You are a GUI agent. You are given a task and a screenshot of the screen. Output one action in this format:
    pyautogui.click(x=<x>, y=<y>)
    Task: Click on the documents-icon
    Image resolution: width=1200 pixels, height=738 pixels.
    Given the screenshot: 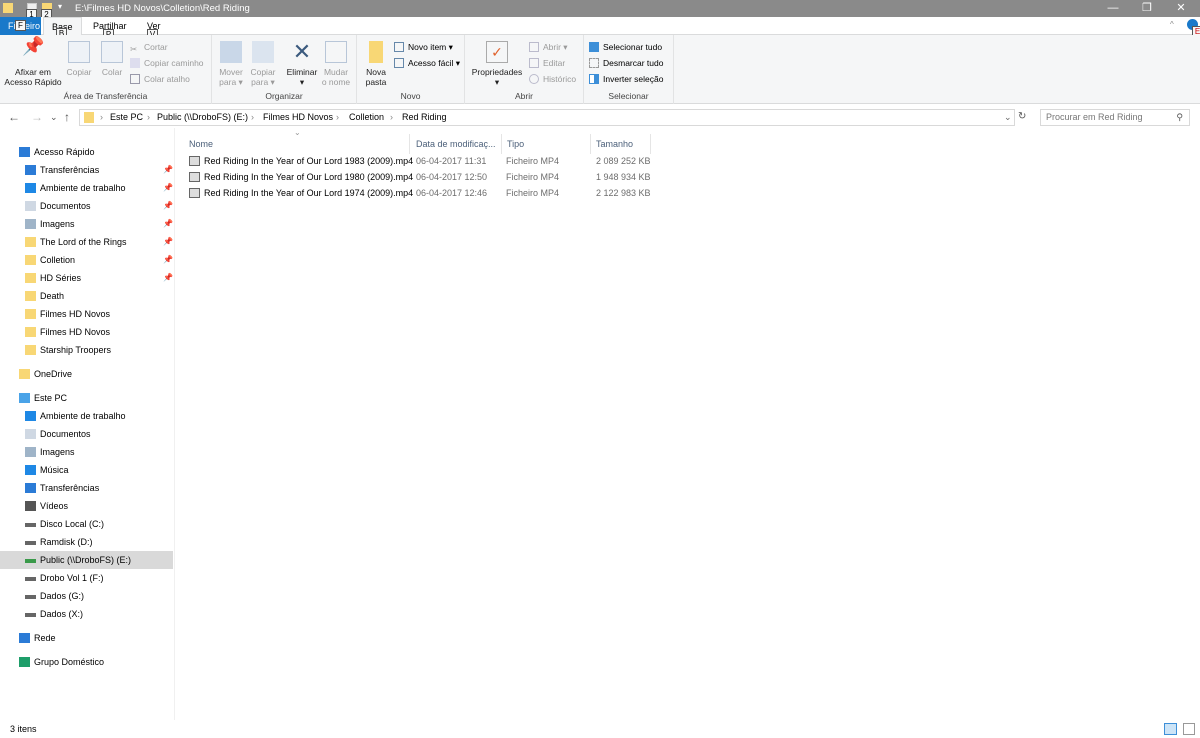 What is the action you would take?
    pyautogui.click(x=30, y=206)
    